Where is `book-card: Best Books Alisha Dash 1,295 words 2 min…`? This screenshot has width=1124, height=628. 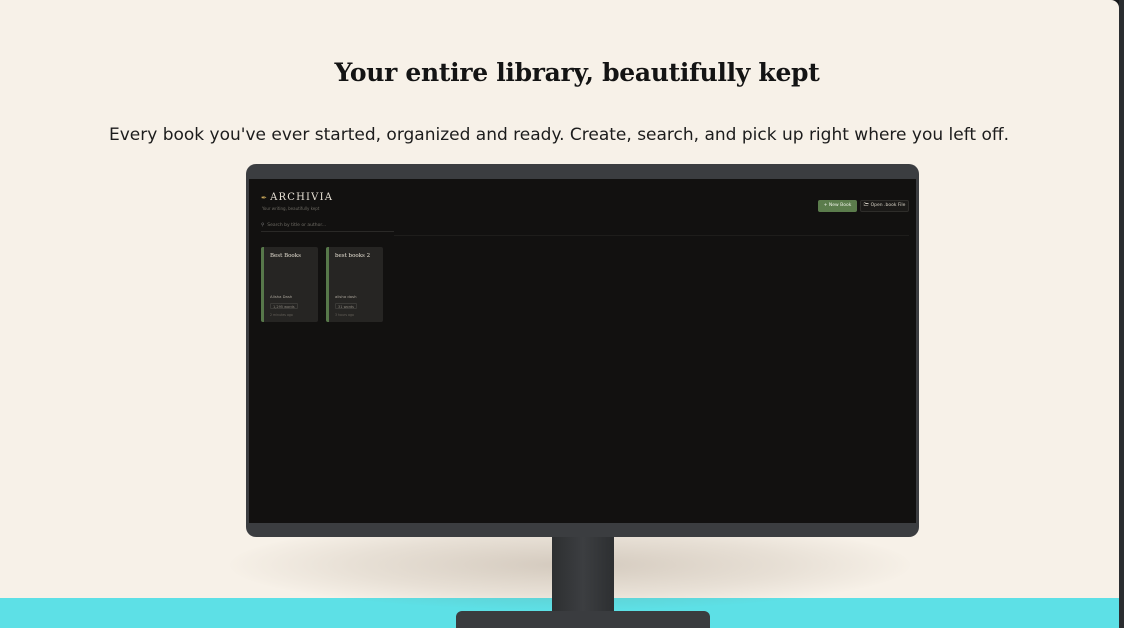 book-card: Best Books Alisha Dash 1,295 words 2 min… is located at coordinates (289, 284).